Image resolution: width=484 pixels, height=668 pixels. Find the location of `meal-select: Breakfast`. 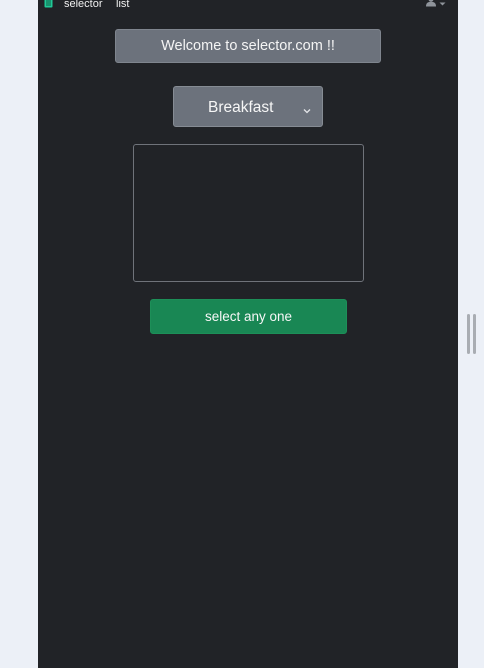

meal-select: Breakfast is located at coordinates (248, 106).